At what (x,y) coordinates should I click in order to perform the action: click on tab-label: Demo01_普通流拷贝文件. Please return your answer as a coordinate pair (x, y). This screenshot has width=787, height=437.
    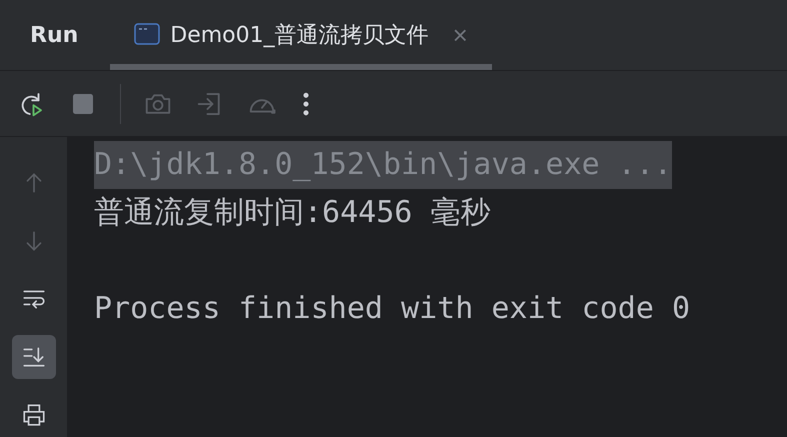
    Looking at the image, I should click on (299, 36).